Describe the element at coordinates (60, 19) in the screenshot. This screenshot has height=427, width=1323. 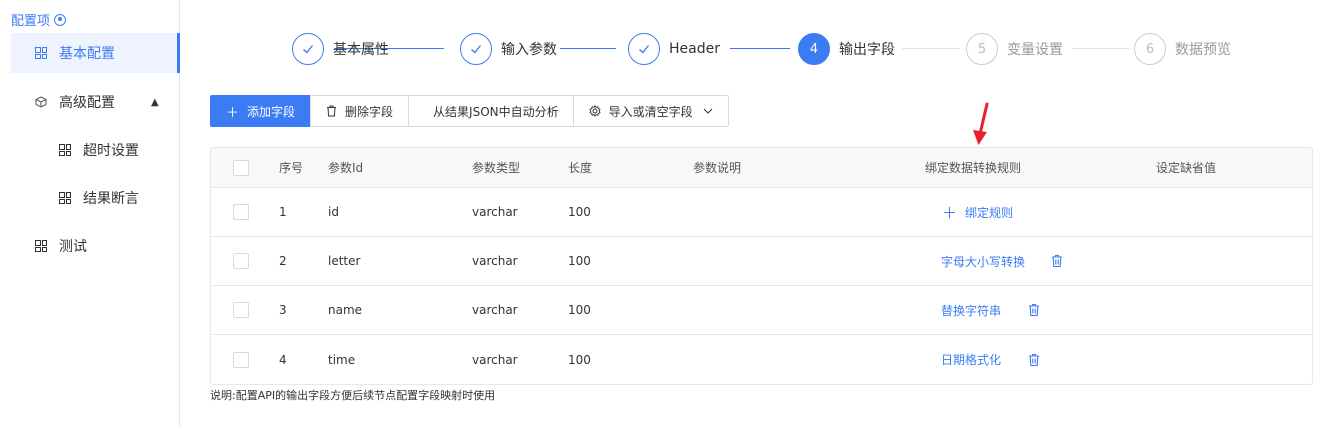
I see `target-icon` at that location.